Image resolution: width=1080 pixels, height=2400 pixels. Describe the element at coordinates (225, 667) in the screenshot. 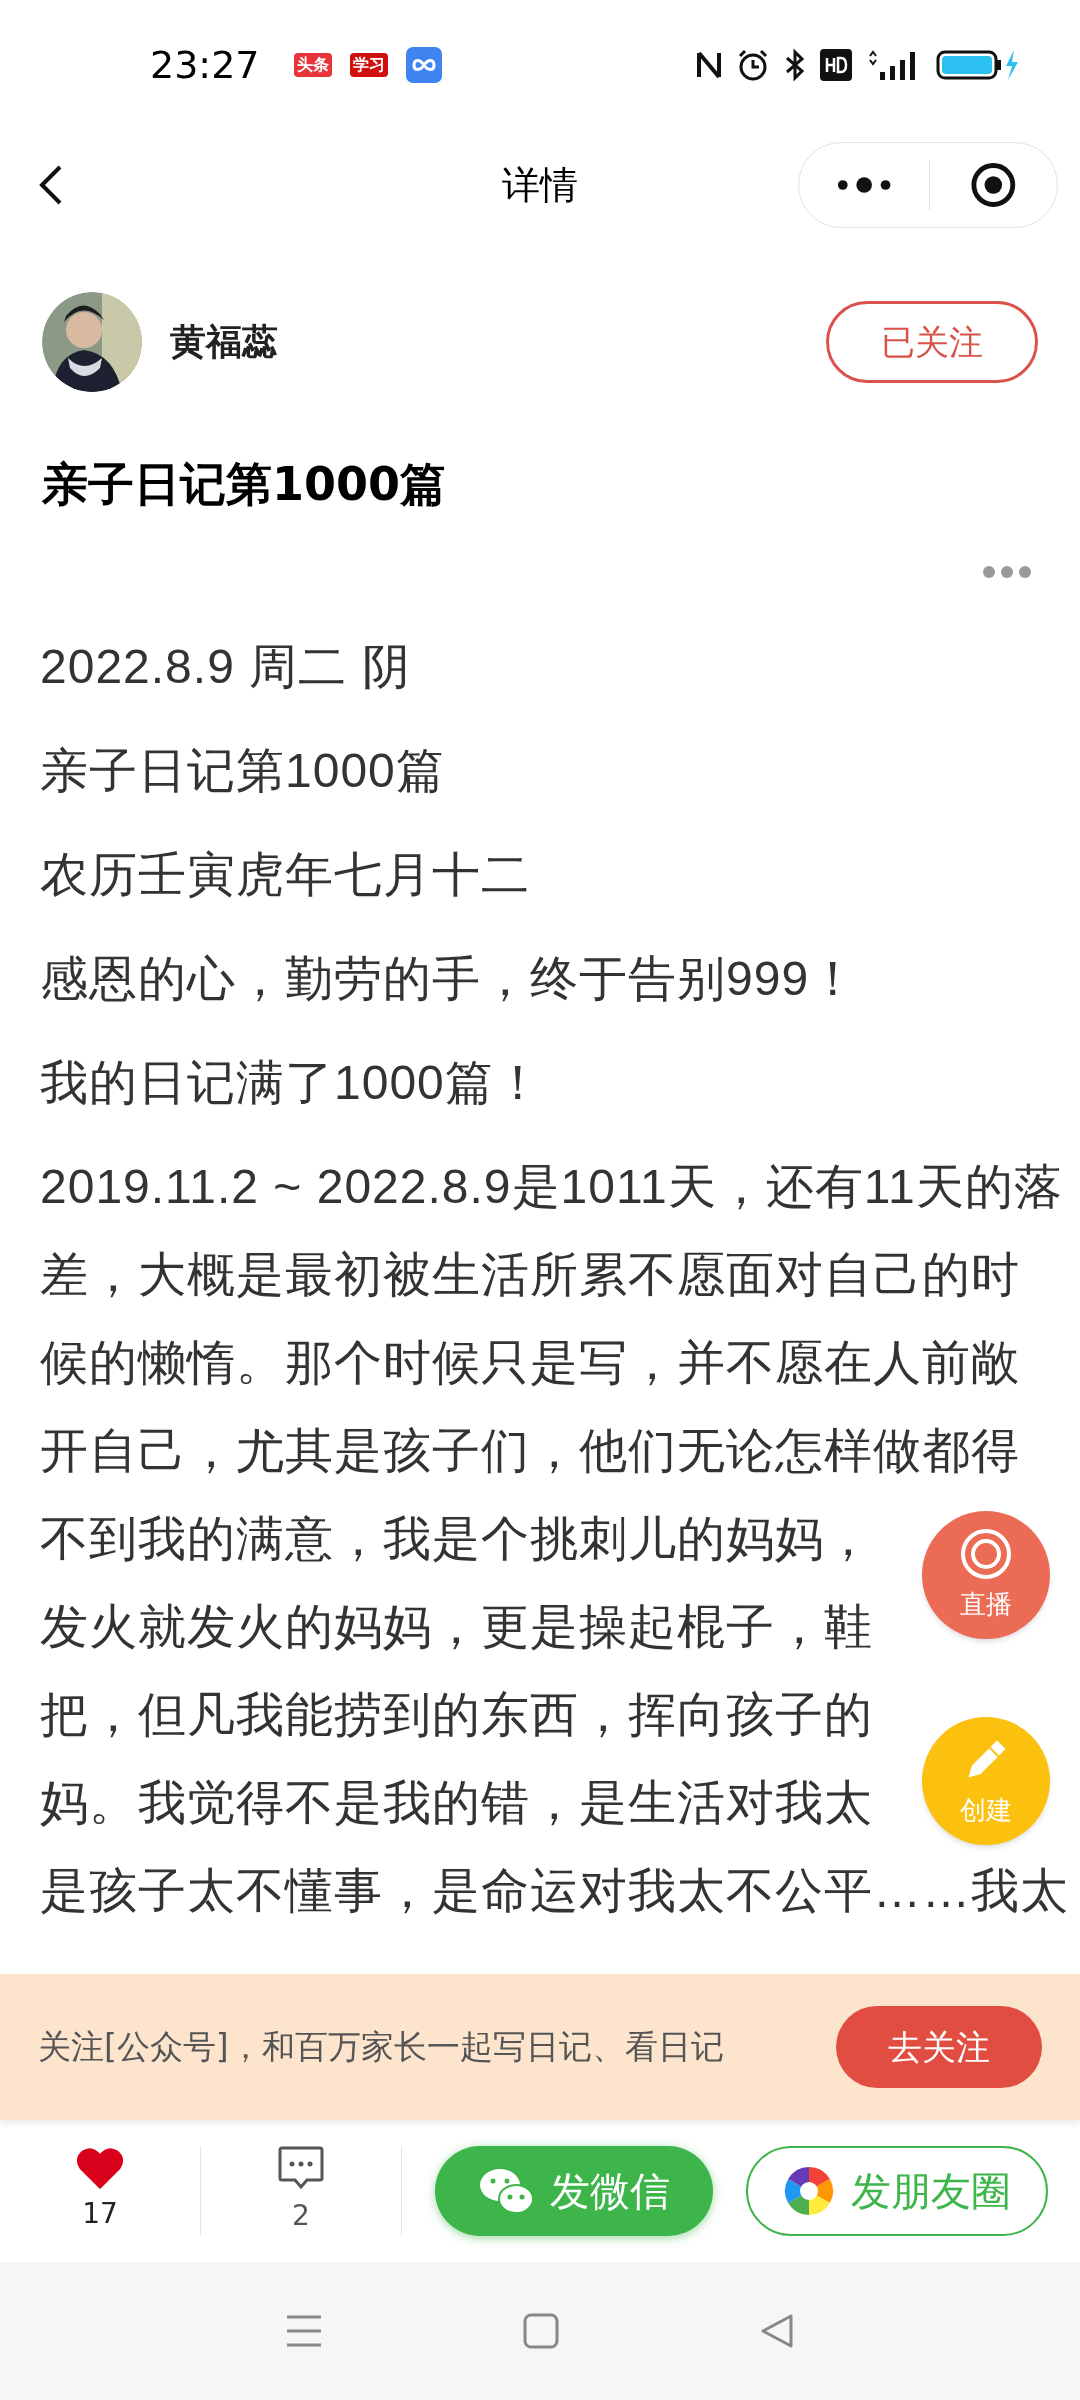

I see `text-line: 2022.8.9 周二 阴` at that location.